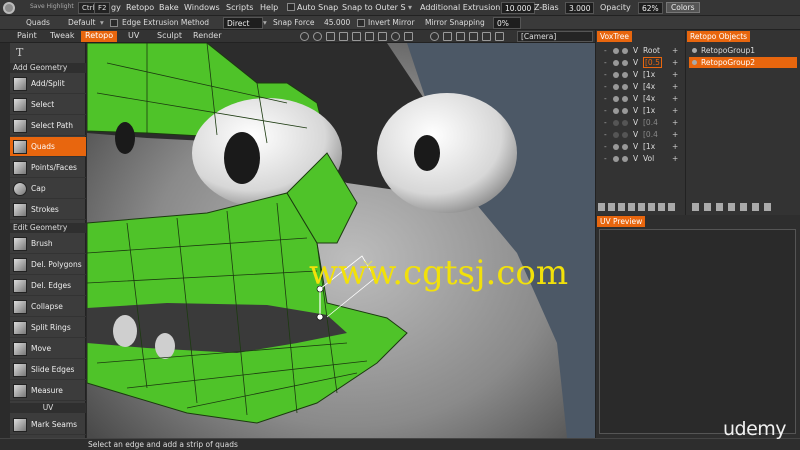 This screenshot has width=800, height=450. I want to click on invert-mirror-checkbox, so click(361, 23).